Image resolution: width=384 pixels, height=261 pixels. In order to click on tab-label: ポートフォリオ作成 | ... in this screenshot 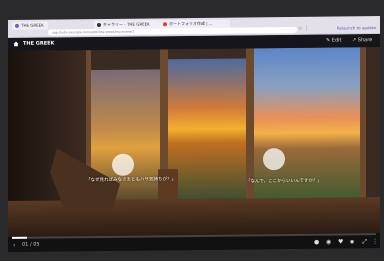, I will do `click(191, 23)`.